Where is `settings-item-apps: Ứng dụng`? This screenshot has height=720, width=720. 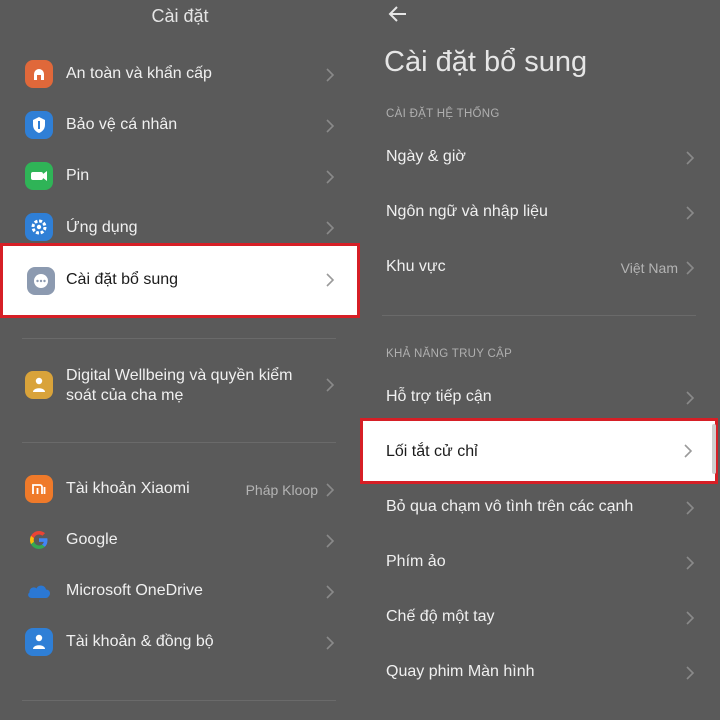 settings-item-apps: Ứng dụng is located at coordinates (180, 228).